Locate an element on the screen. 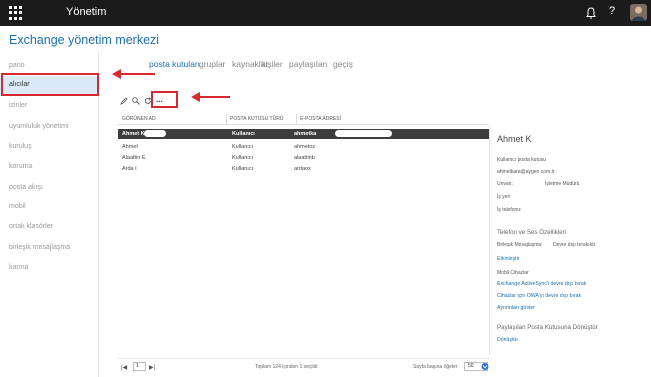  sidebar-item-unified-messaging: birleşik mesajlaşma is located at coordinates (39, 247).